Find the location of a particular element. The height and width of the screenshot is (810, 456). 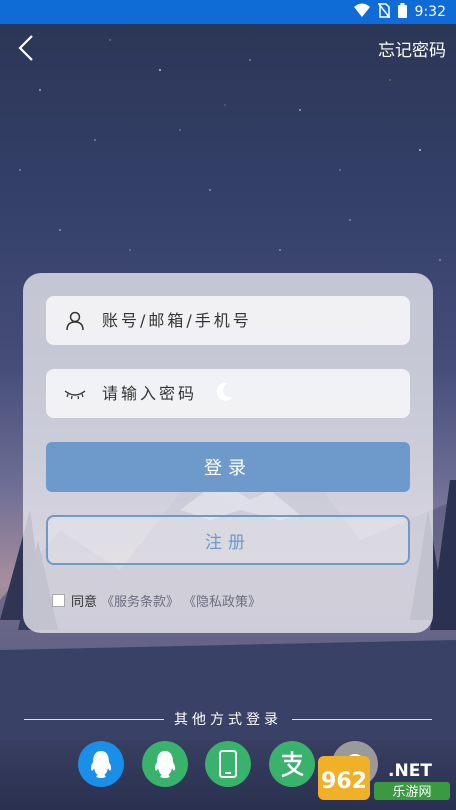

user-icon is located at coordinates (75, 321).